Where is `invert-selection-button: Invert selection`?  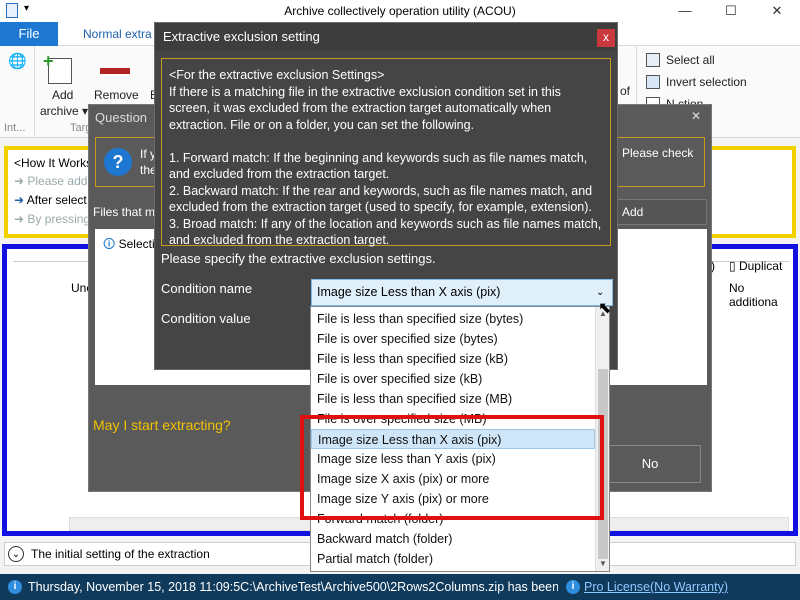
invert-selection-button: Invert selection is located at coordinates (721, 82).